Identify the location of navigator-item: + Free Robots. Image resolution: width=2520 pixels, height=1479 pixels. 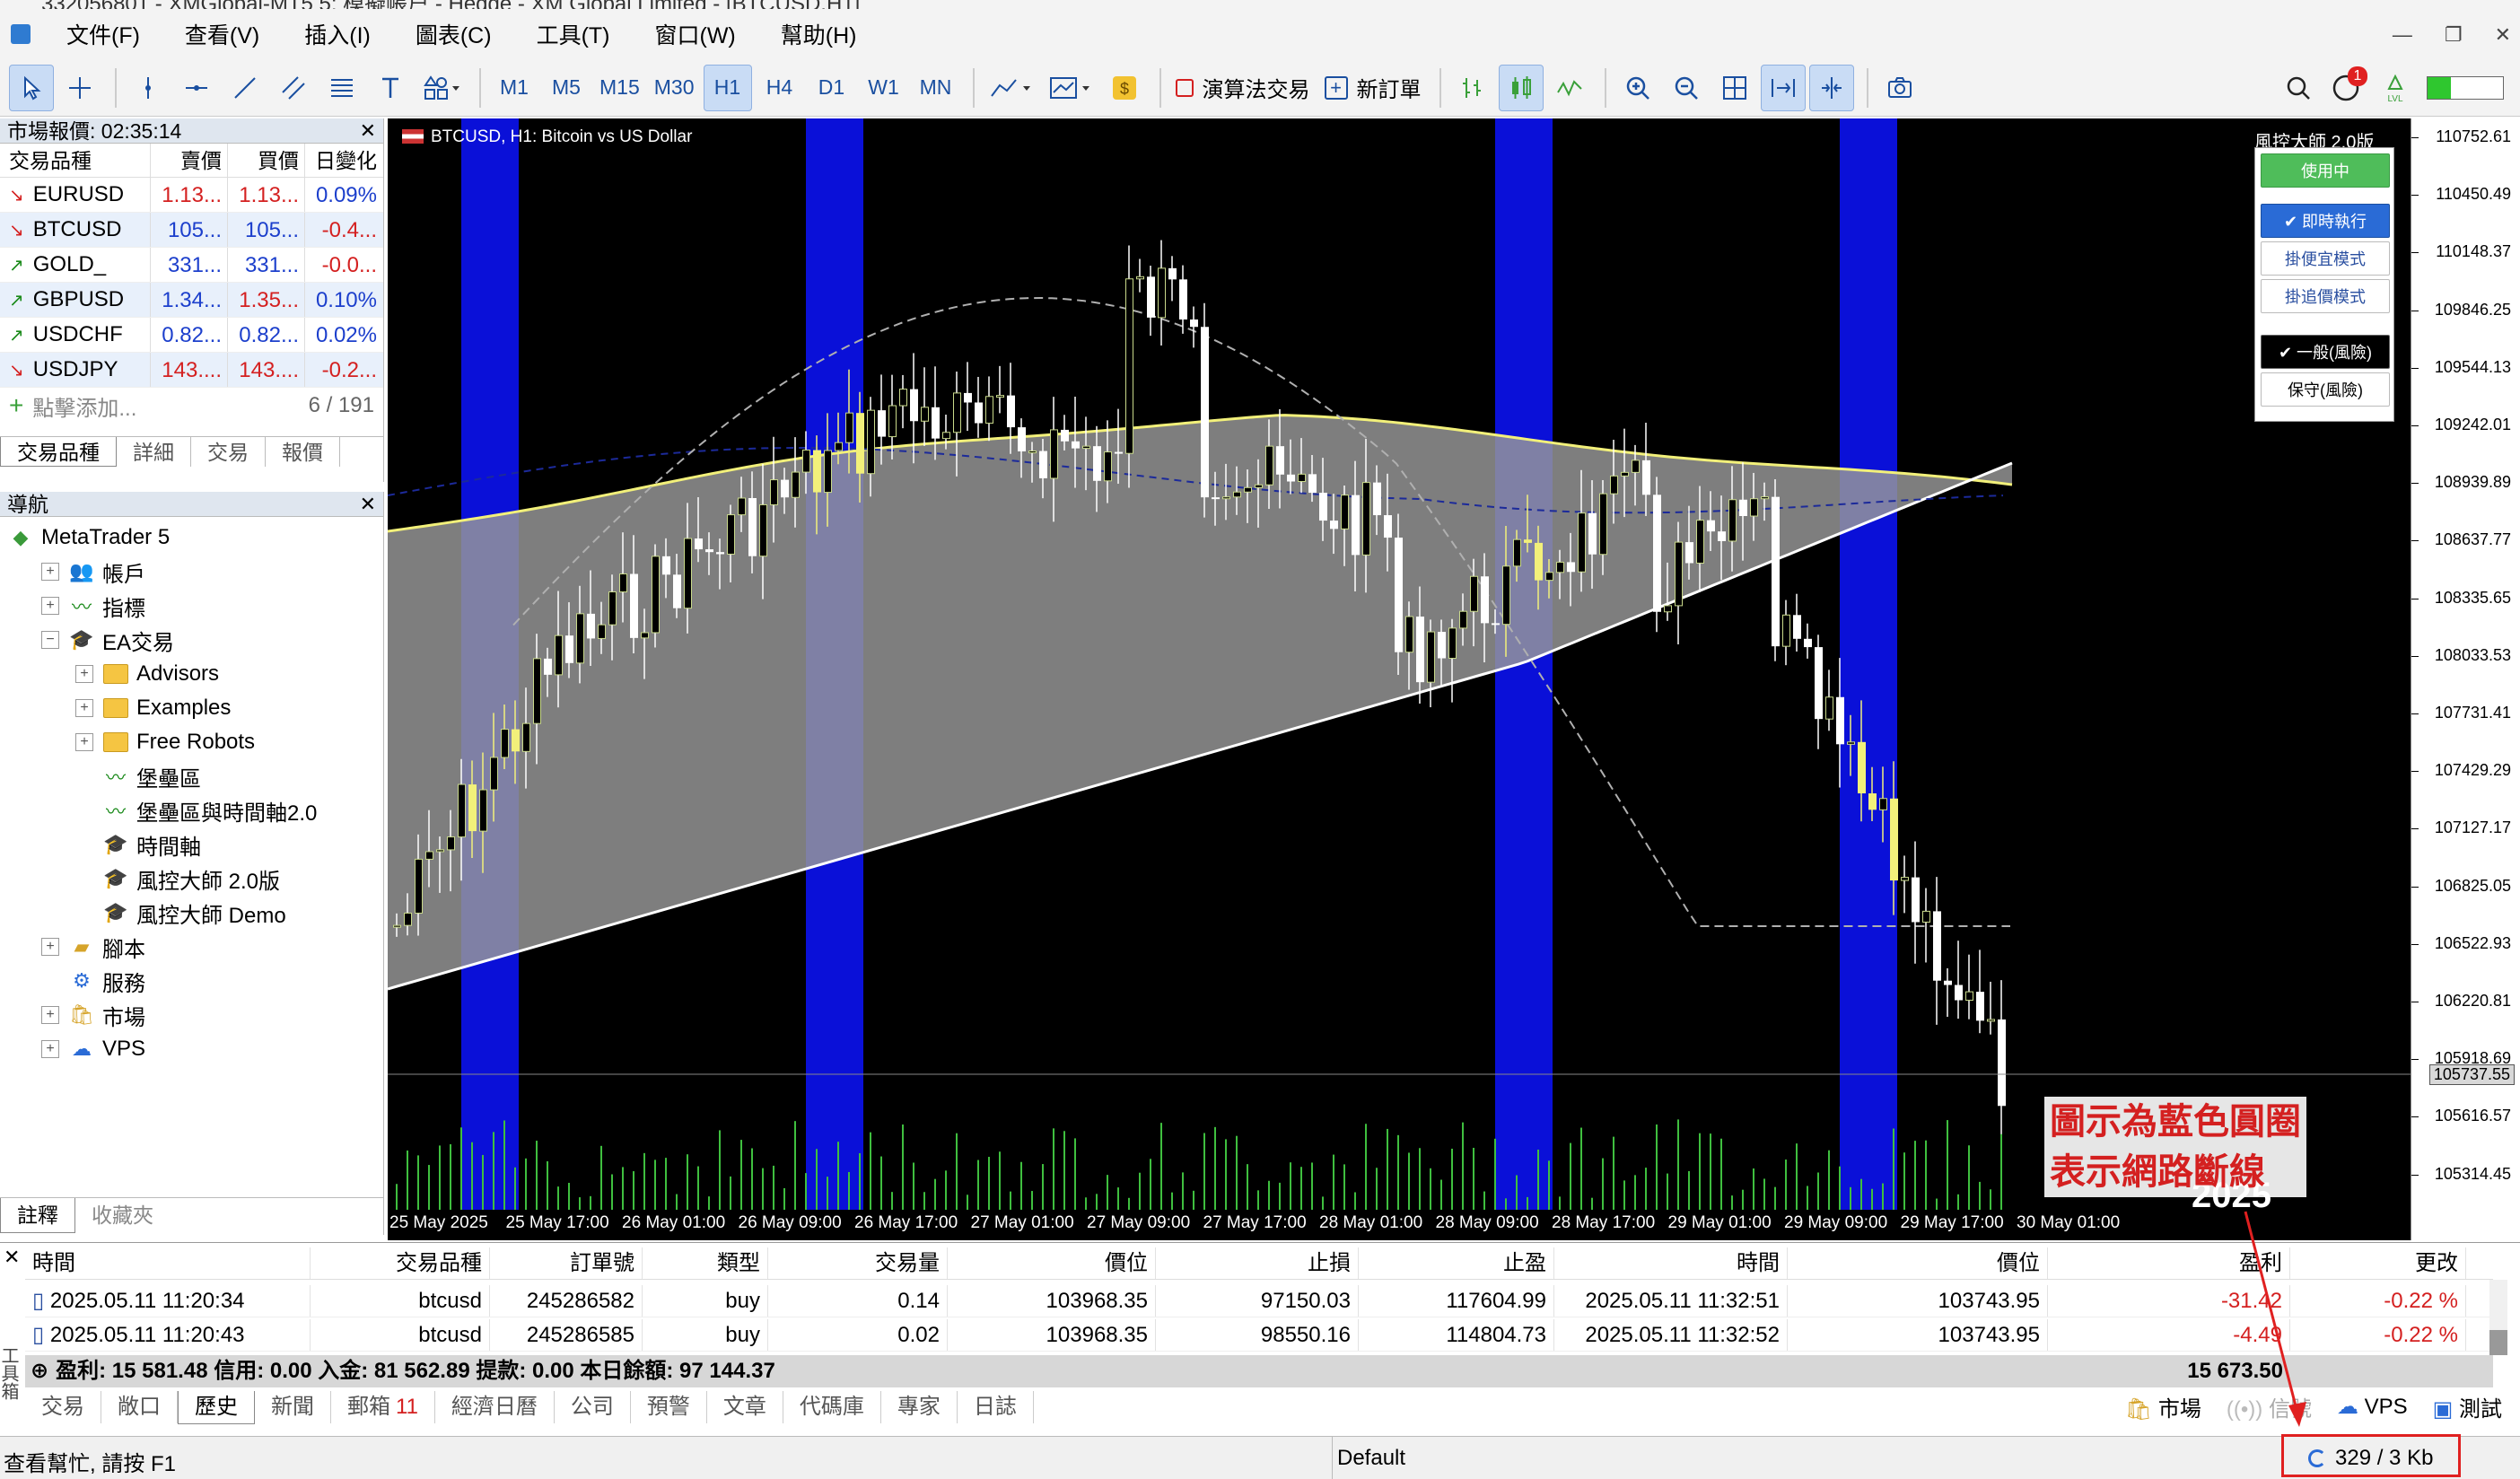
(192, 742).